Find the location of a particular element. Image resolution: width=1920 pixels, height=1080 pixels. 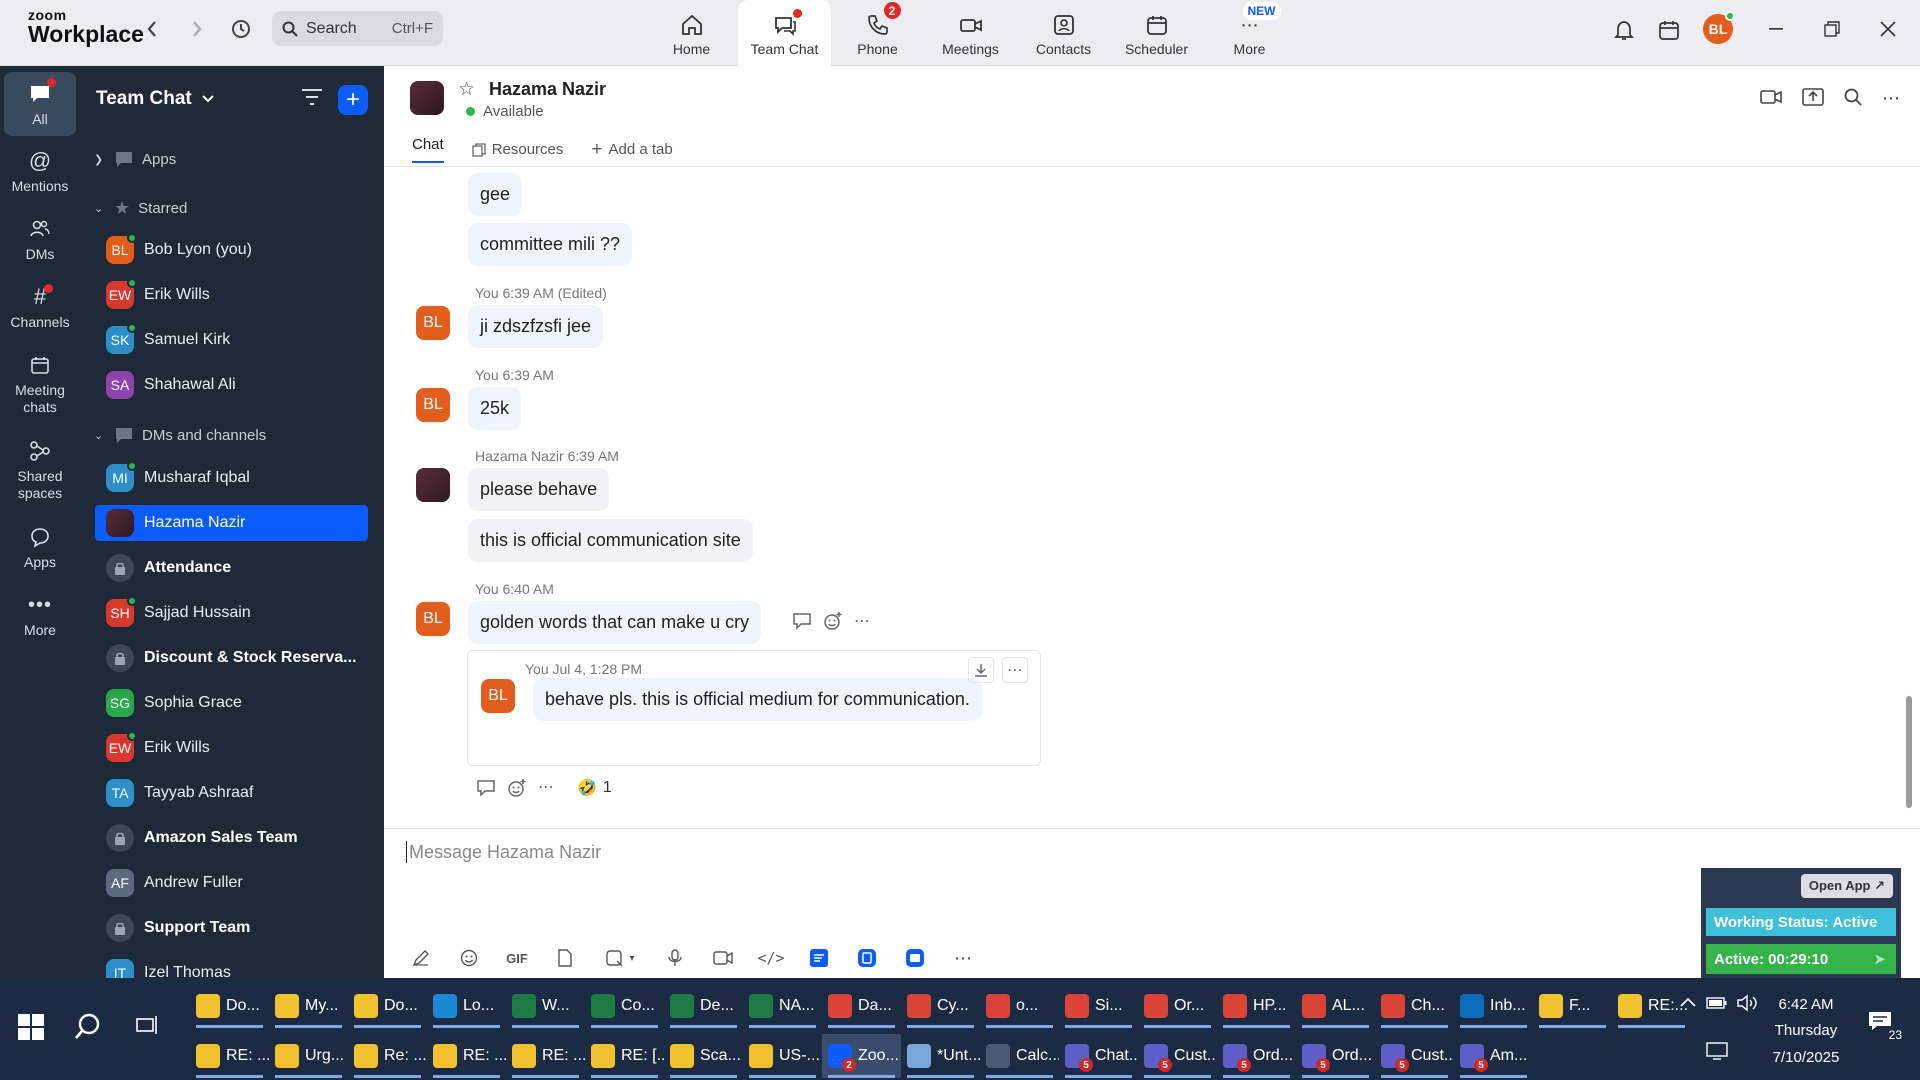

message-bubble: ji zdszfzsfi jee is located at coordinates (536, 326).